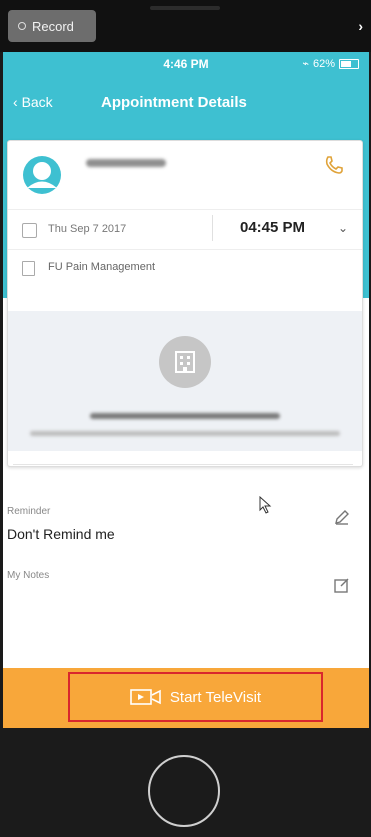 Image resolution: width=371 pixels, height=837 pixels. I want to click on phone-icon, so click(334, 165).